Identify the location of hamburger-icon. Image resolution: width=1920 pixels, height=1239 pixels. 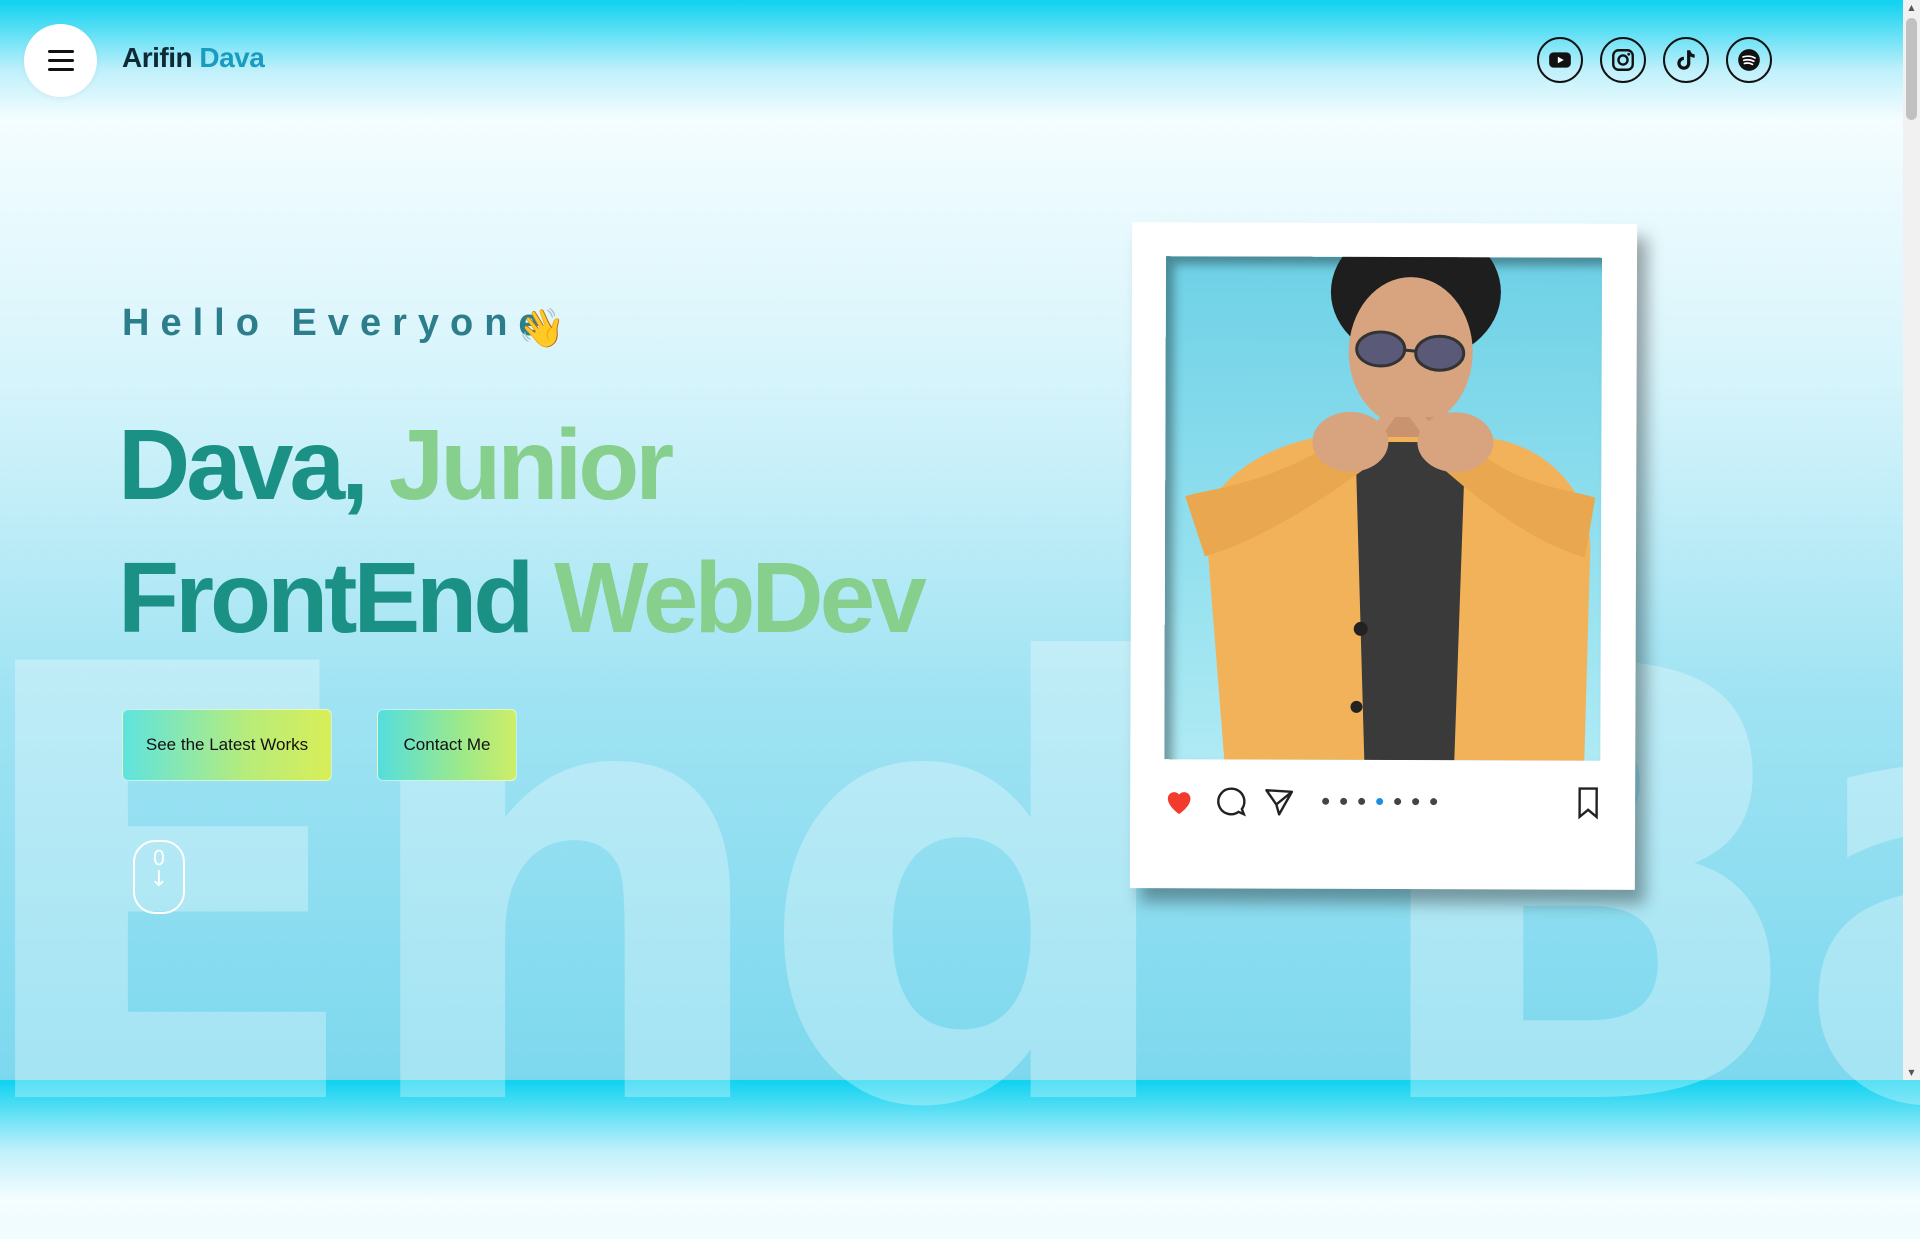
(60, 60).